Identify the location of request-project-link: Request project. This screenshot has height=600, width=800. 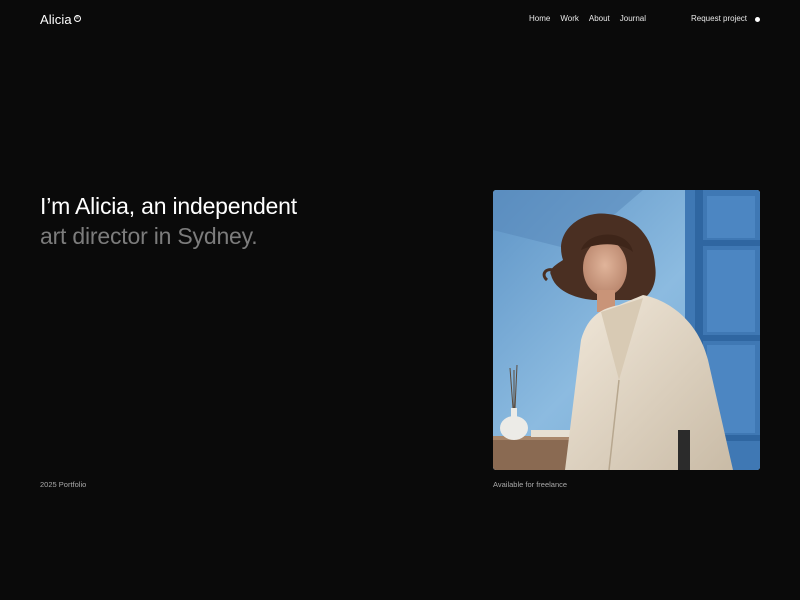
(719, 18).